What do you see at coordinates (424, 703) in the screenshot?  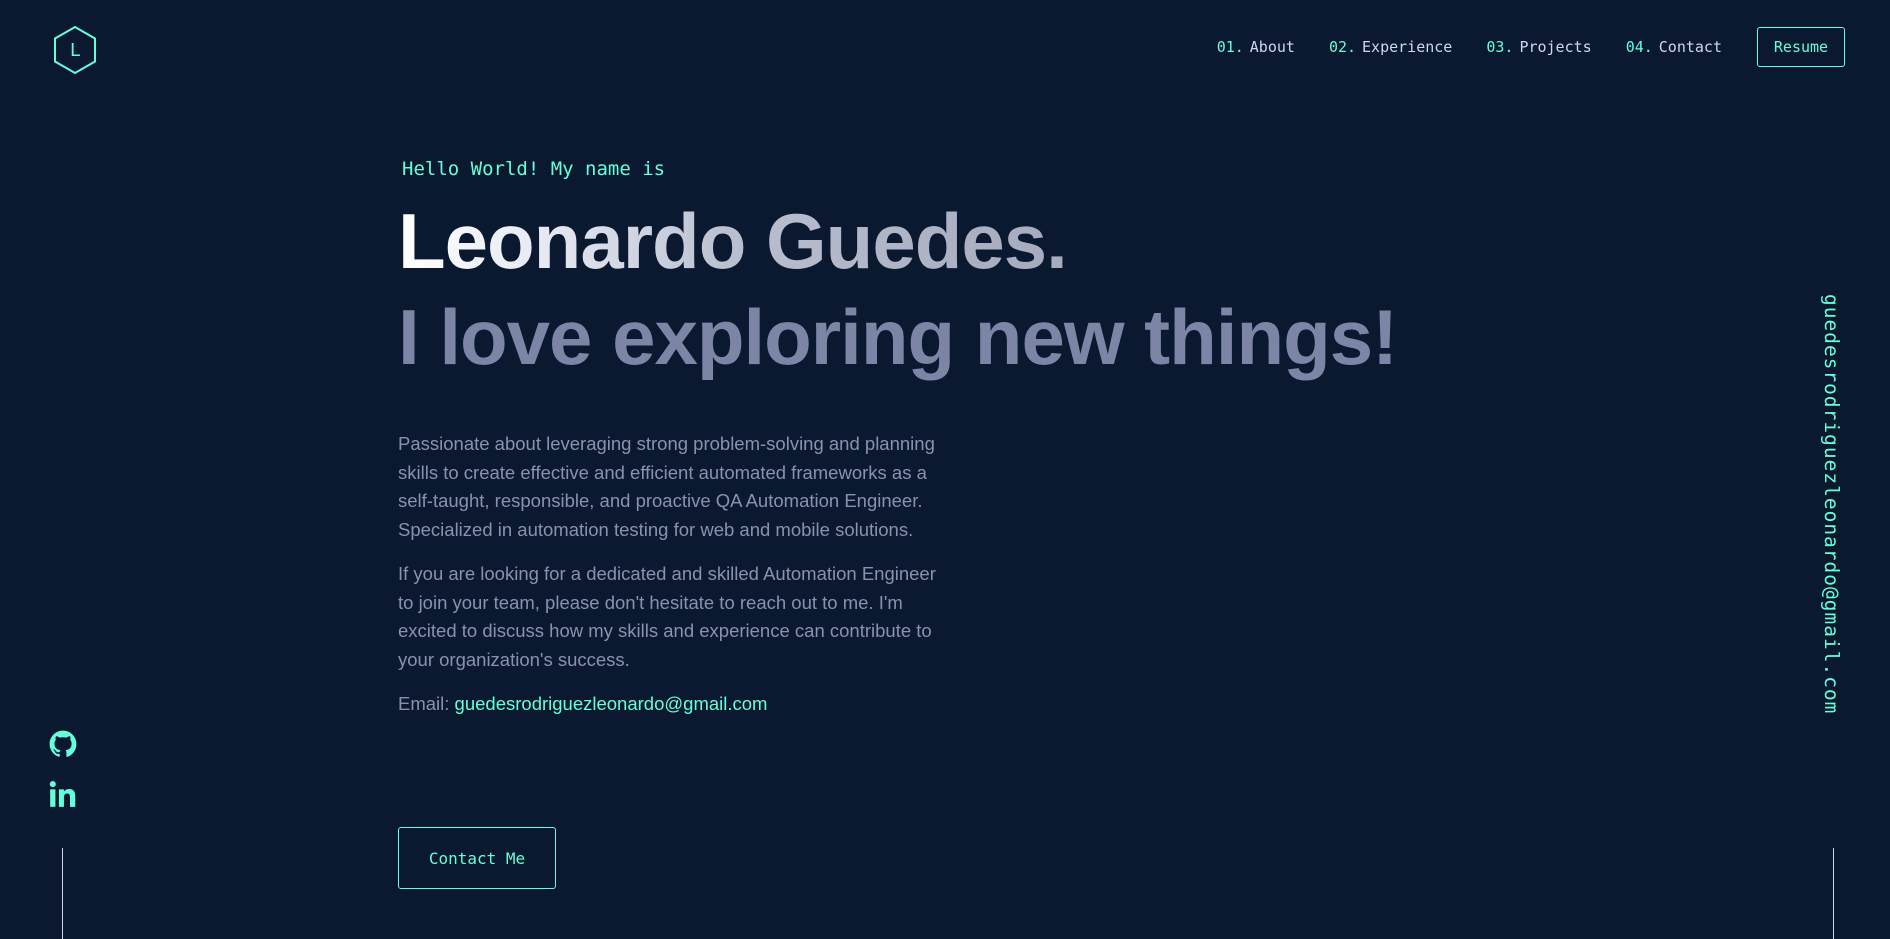 I see `email-label: Email:` at bounding box center [424, 703].